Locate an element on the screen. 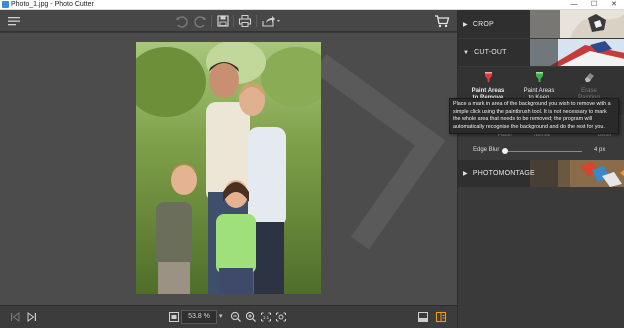 The height and width of the screenshot is (328, 624). bottom-bar: 53.8 % ▾ 1:1 is located at coordinates (228, 316).